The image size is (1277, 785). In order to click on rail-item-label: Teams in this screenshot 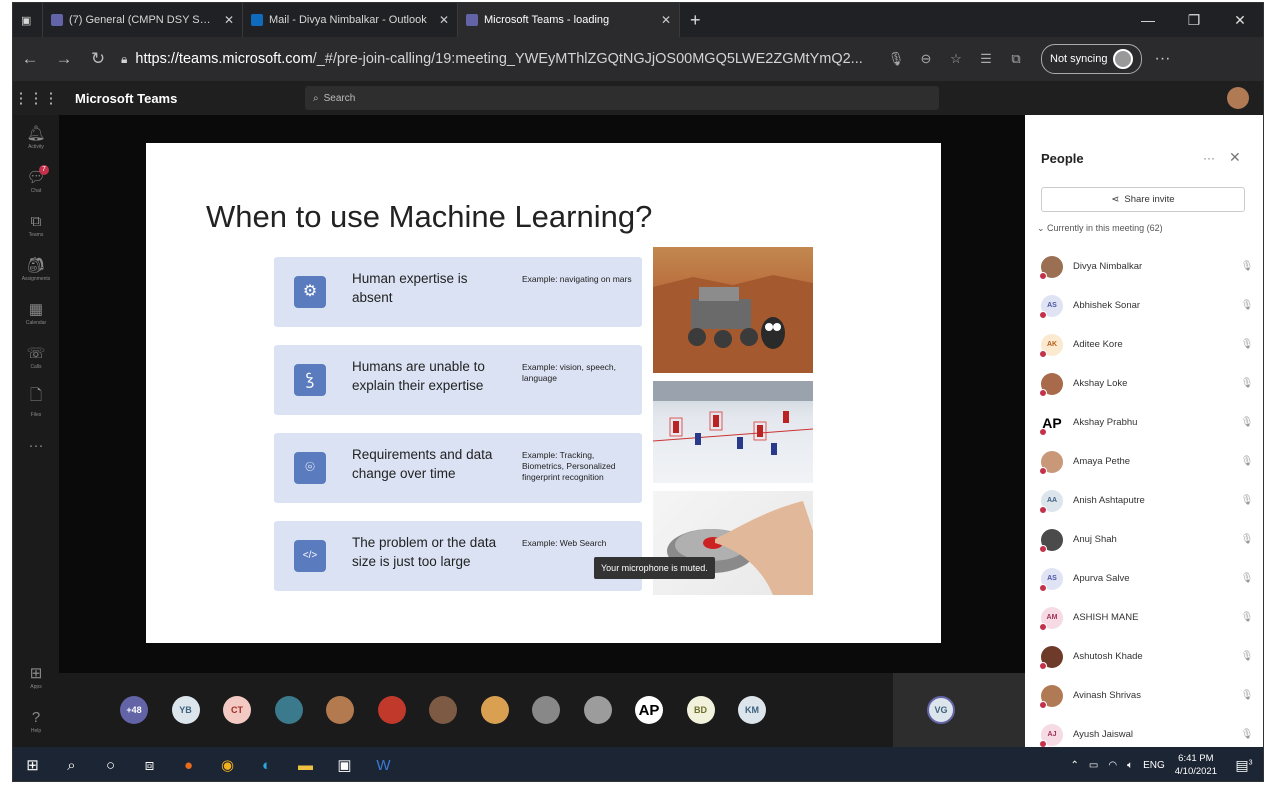, I will do `click(36, 234)`.